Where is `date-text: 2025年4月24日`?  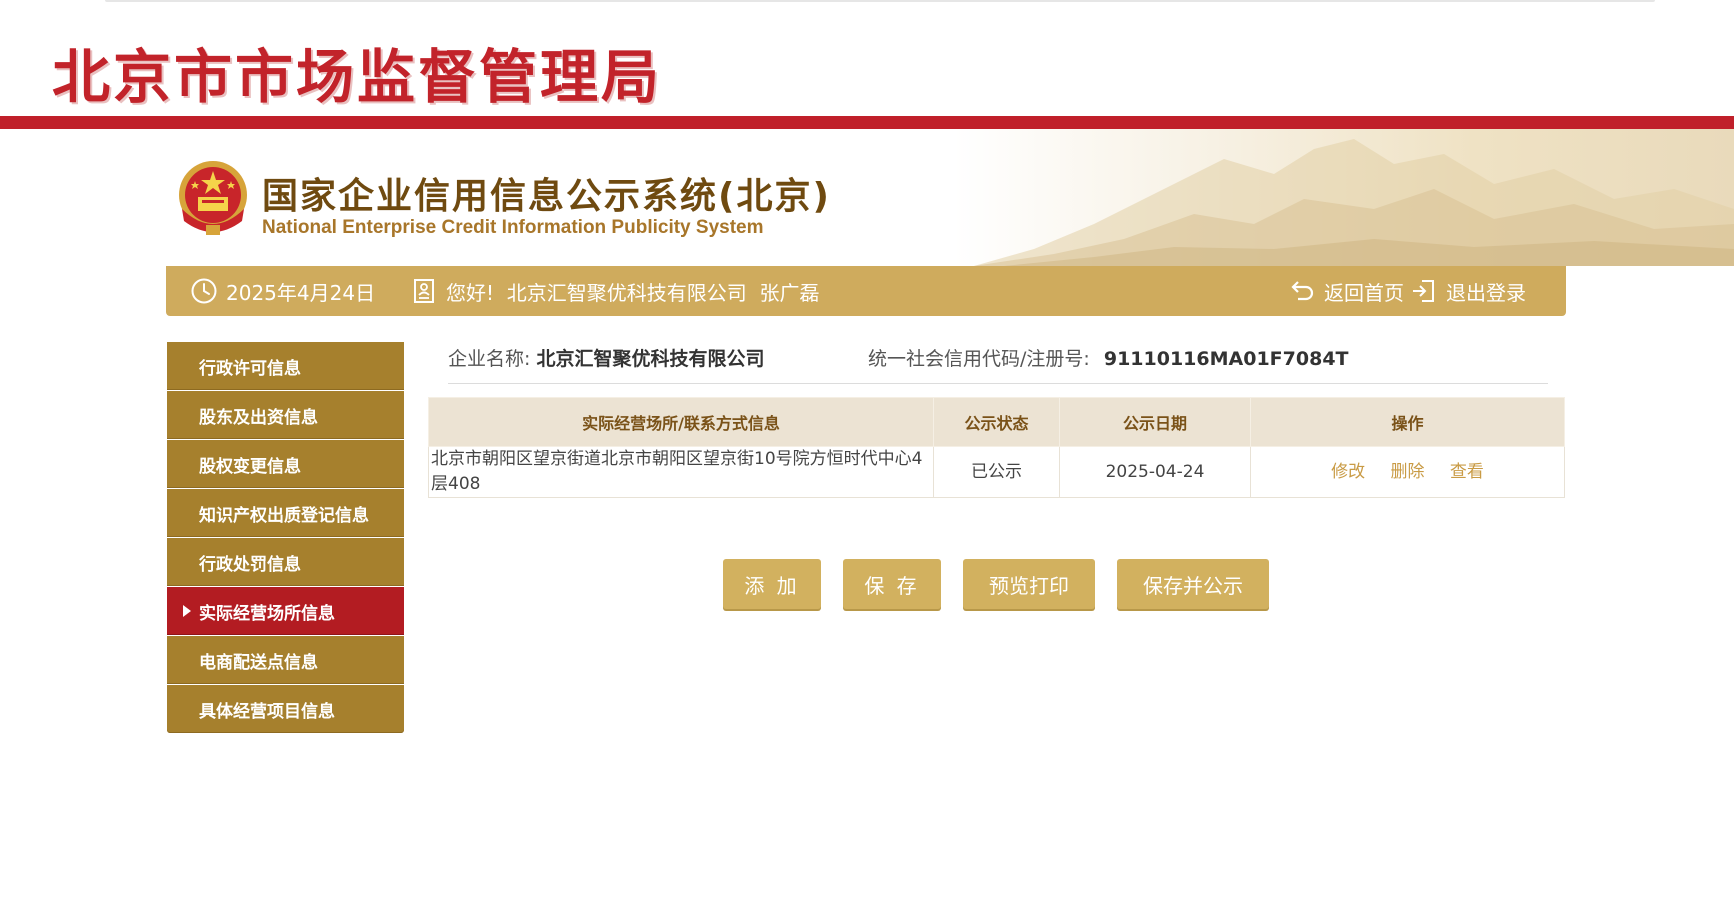 date-text: 2025年4月24日 is located at coordinates (301, 292).